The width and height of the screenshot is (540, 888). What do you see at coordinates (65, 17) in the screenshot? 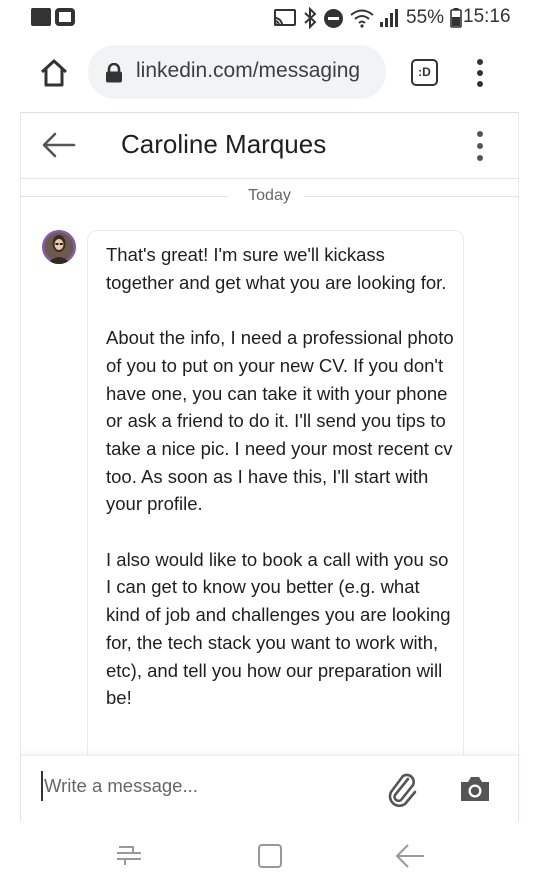
I see `notification-outline-icon` at bounding box center [65, 17].